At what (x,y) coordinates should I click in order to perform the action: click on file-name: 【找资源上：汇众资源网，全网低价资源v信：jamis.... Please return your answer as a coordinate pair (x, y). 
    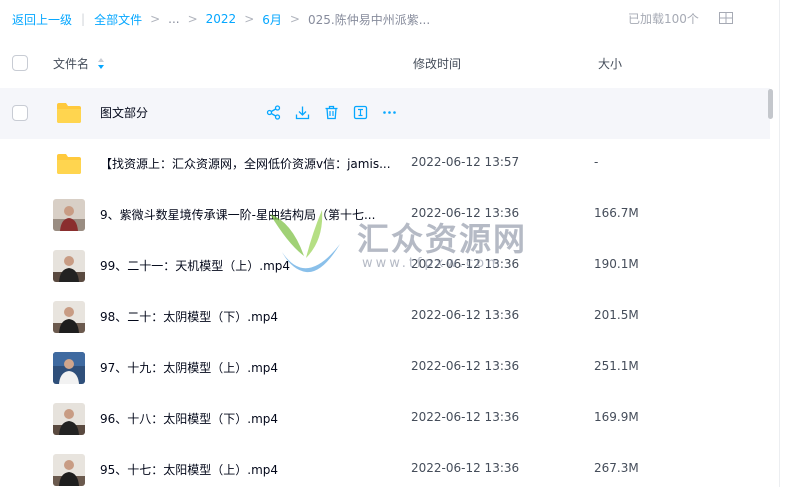
    Looking at the image, I should click on (245, 163).